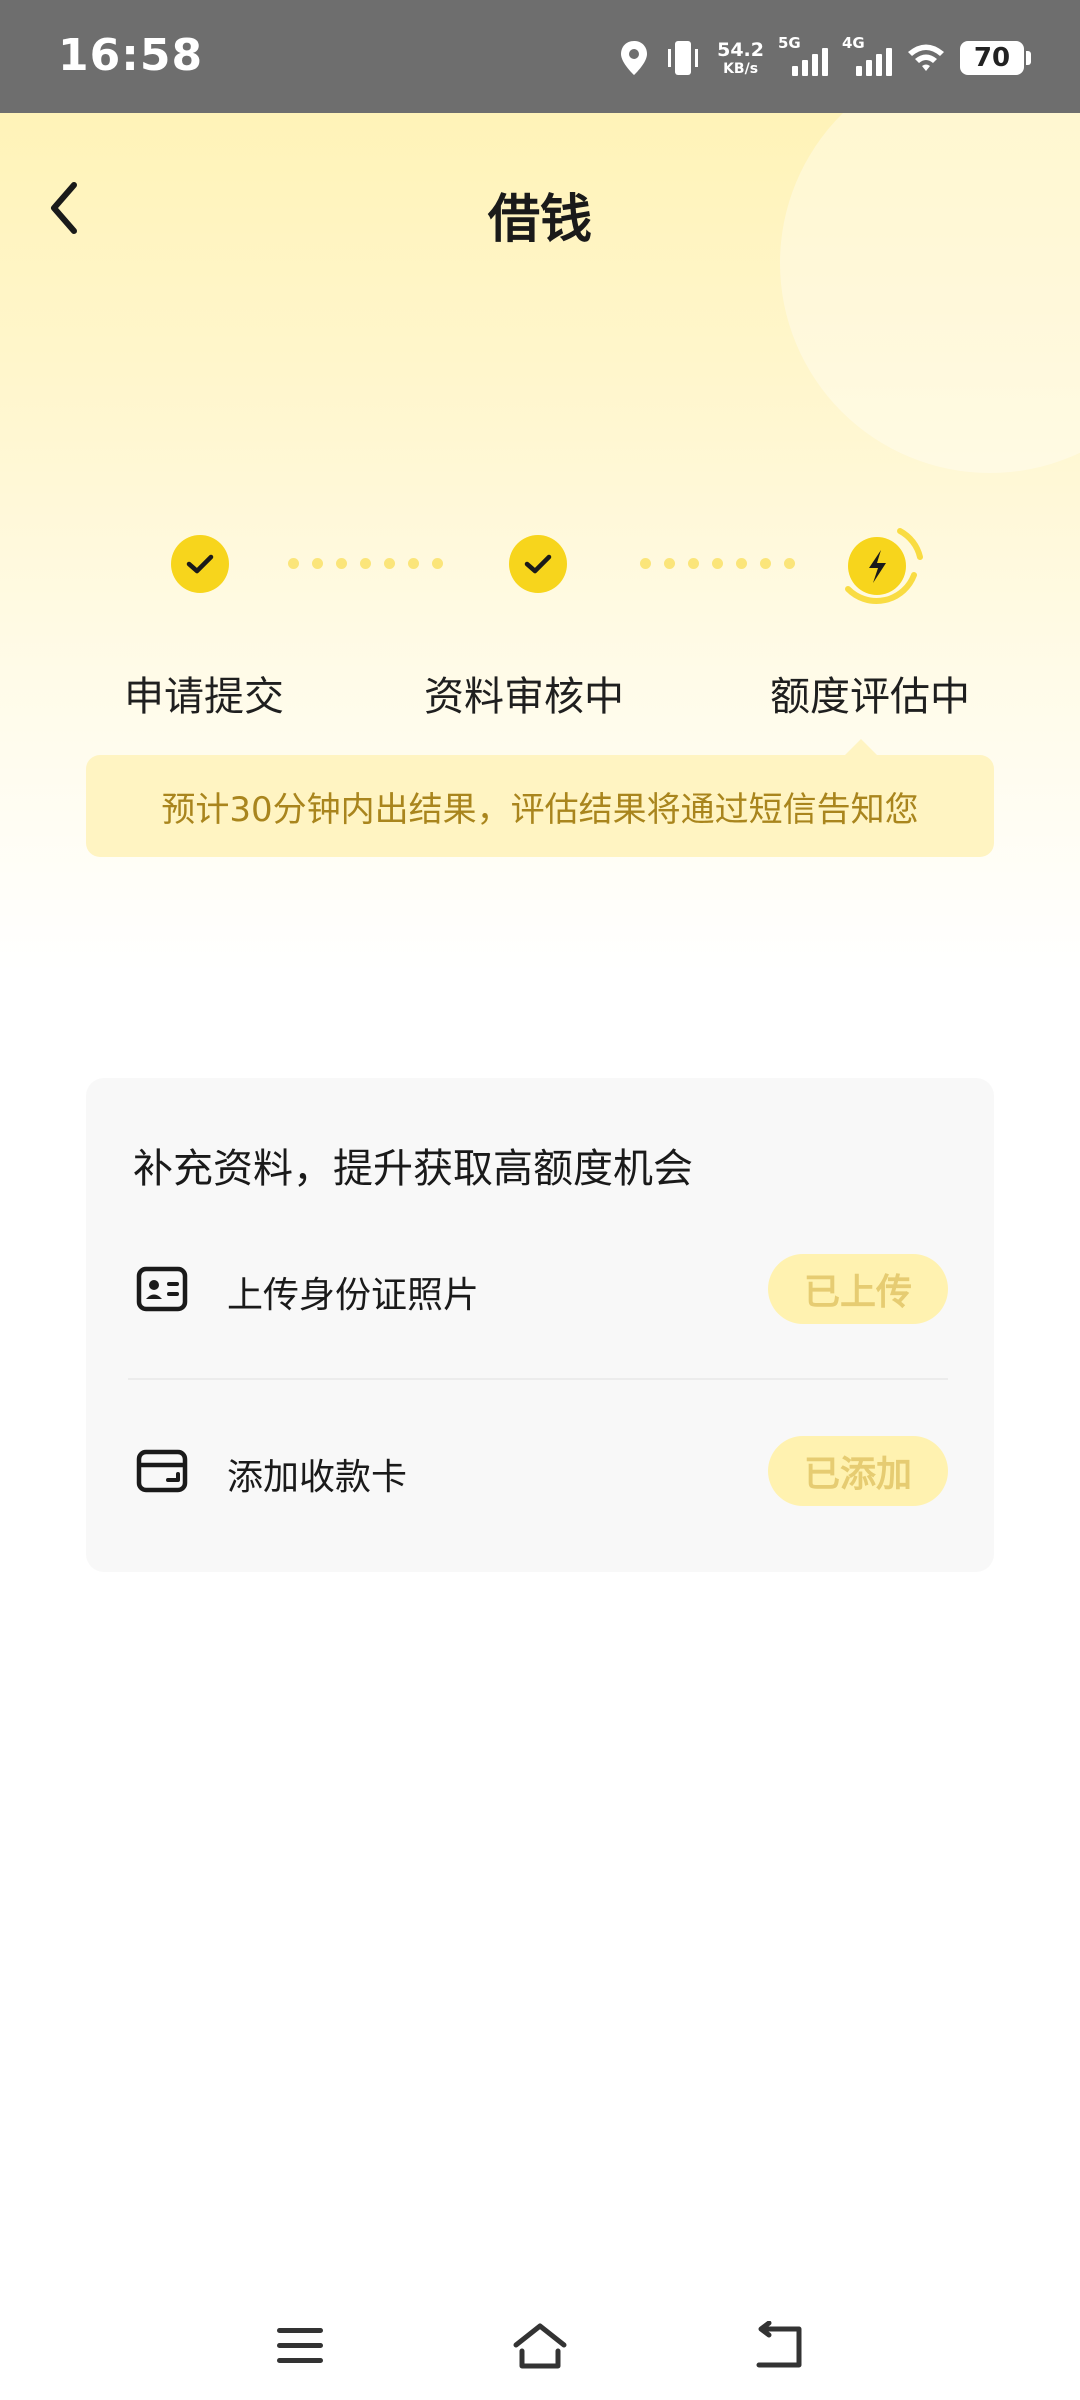 The height and width of the screenshot is (2400, 1080). Describe the element at coordinates (413, 1169) in the screenshot. I see `supplement-title: 补充资料，提升获取高额度机会` at that location.